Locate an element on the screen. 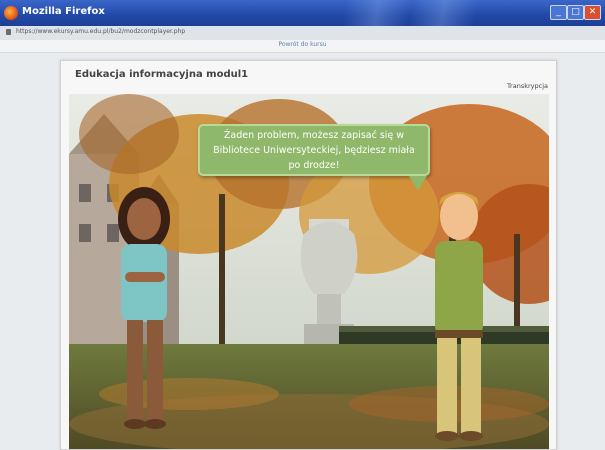 Image resolution: width=605 pixels, height=450 pixels. titlebar-decoration is located at coordinates (410, 13).